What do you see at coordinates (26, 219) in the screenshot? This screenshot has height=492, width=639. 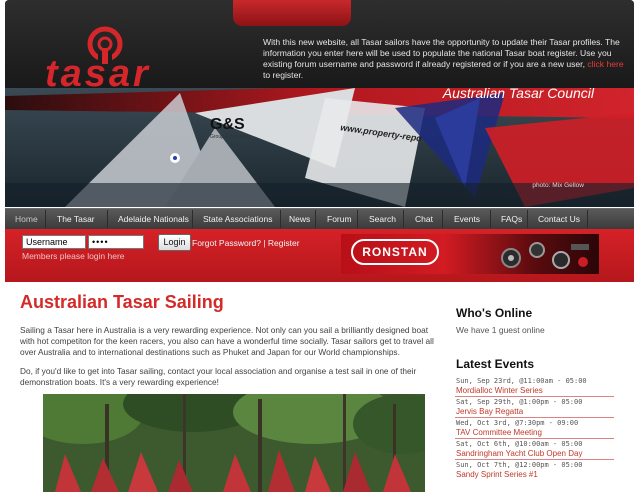 I see `nav-home: Home` at bounding box center [26, 219].